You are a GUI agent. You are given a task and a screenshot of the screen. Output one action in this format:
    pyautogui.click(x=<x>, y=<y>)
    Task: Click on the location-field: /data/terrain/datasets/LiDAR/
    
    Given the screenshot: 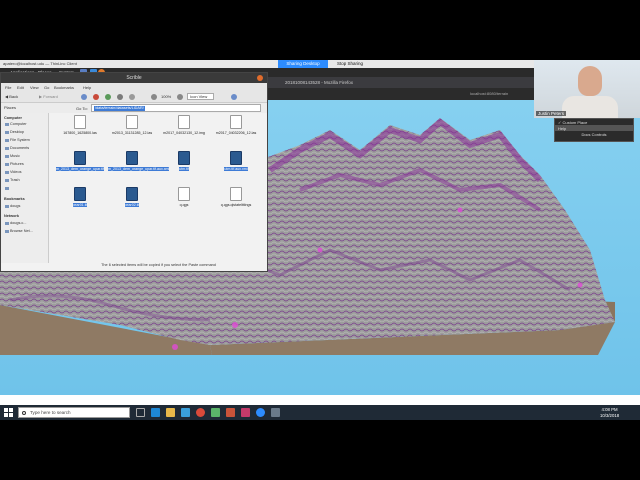 What is the action you would take?
    pyautogui.click(x=176, y=108)
    